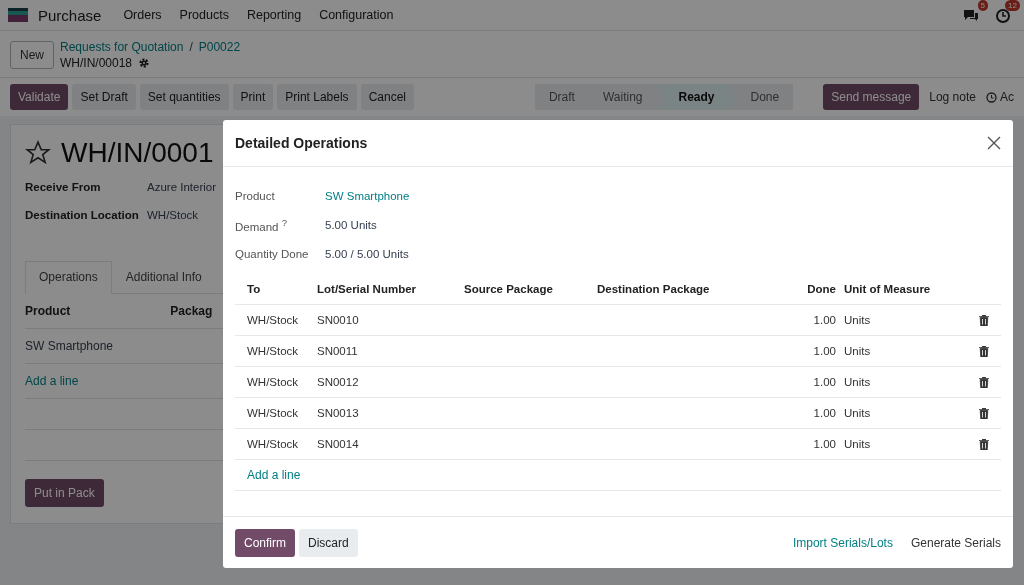  Describe the element at coordinates (955, 542) in the screenshot. I see `generate-serials-link: Generate Serials` at that location.